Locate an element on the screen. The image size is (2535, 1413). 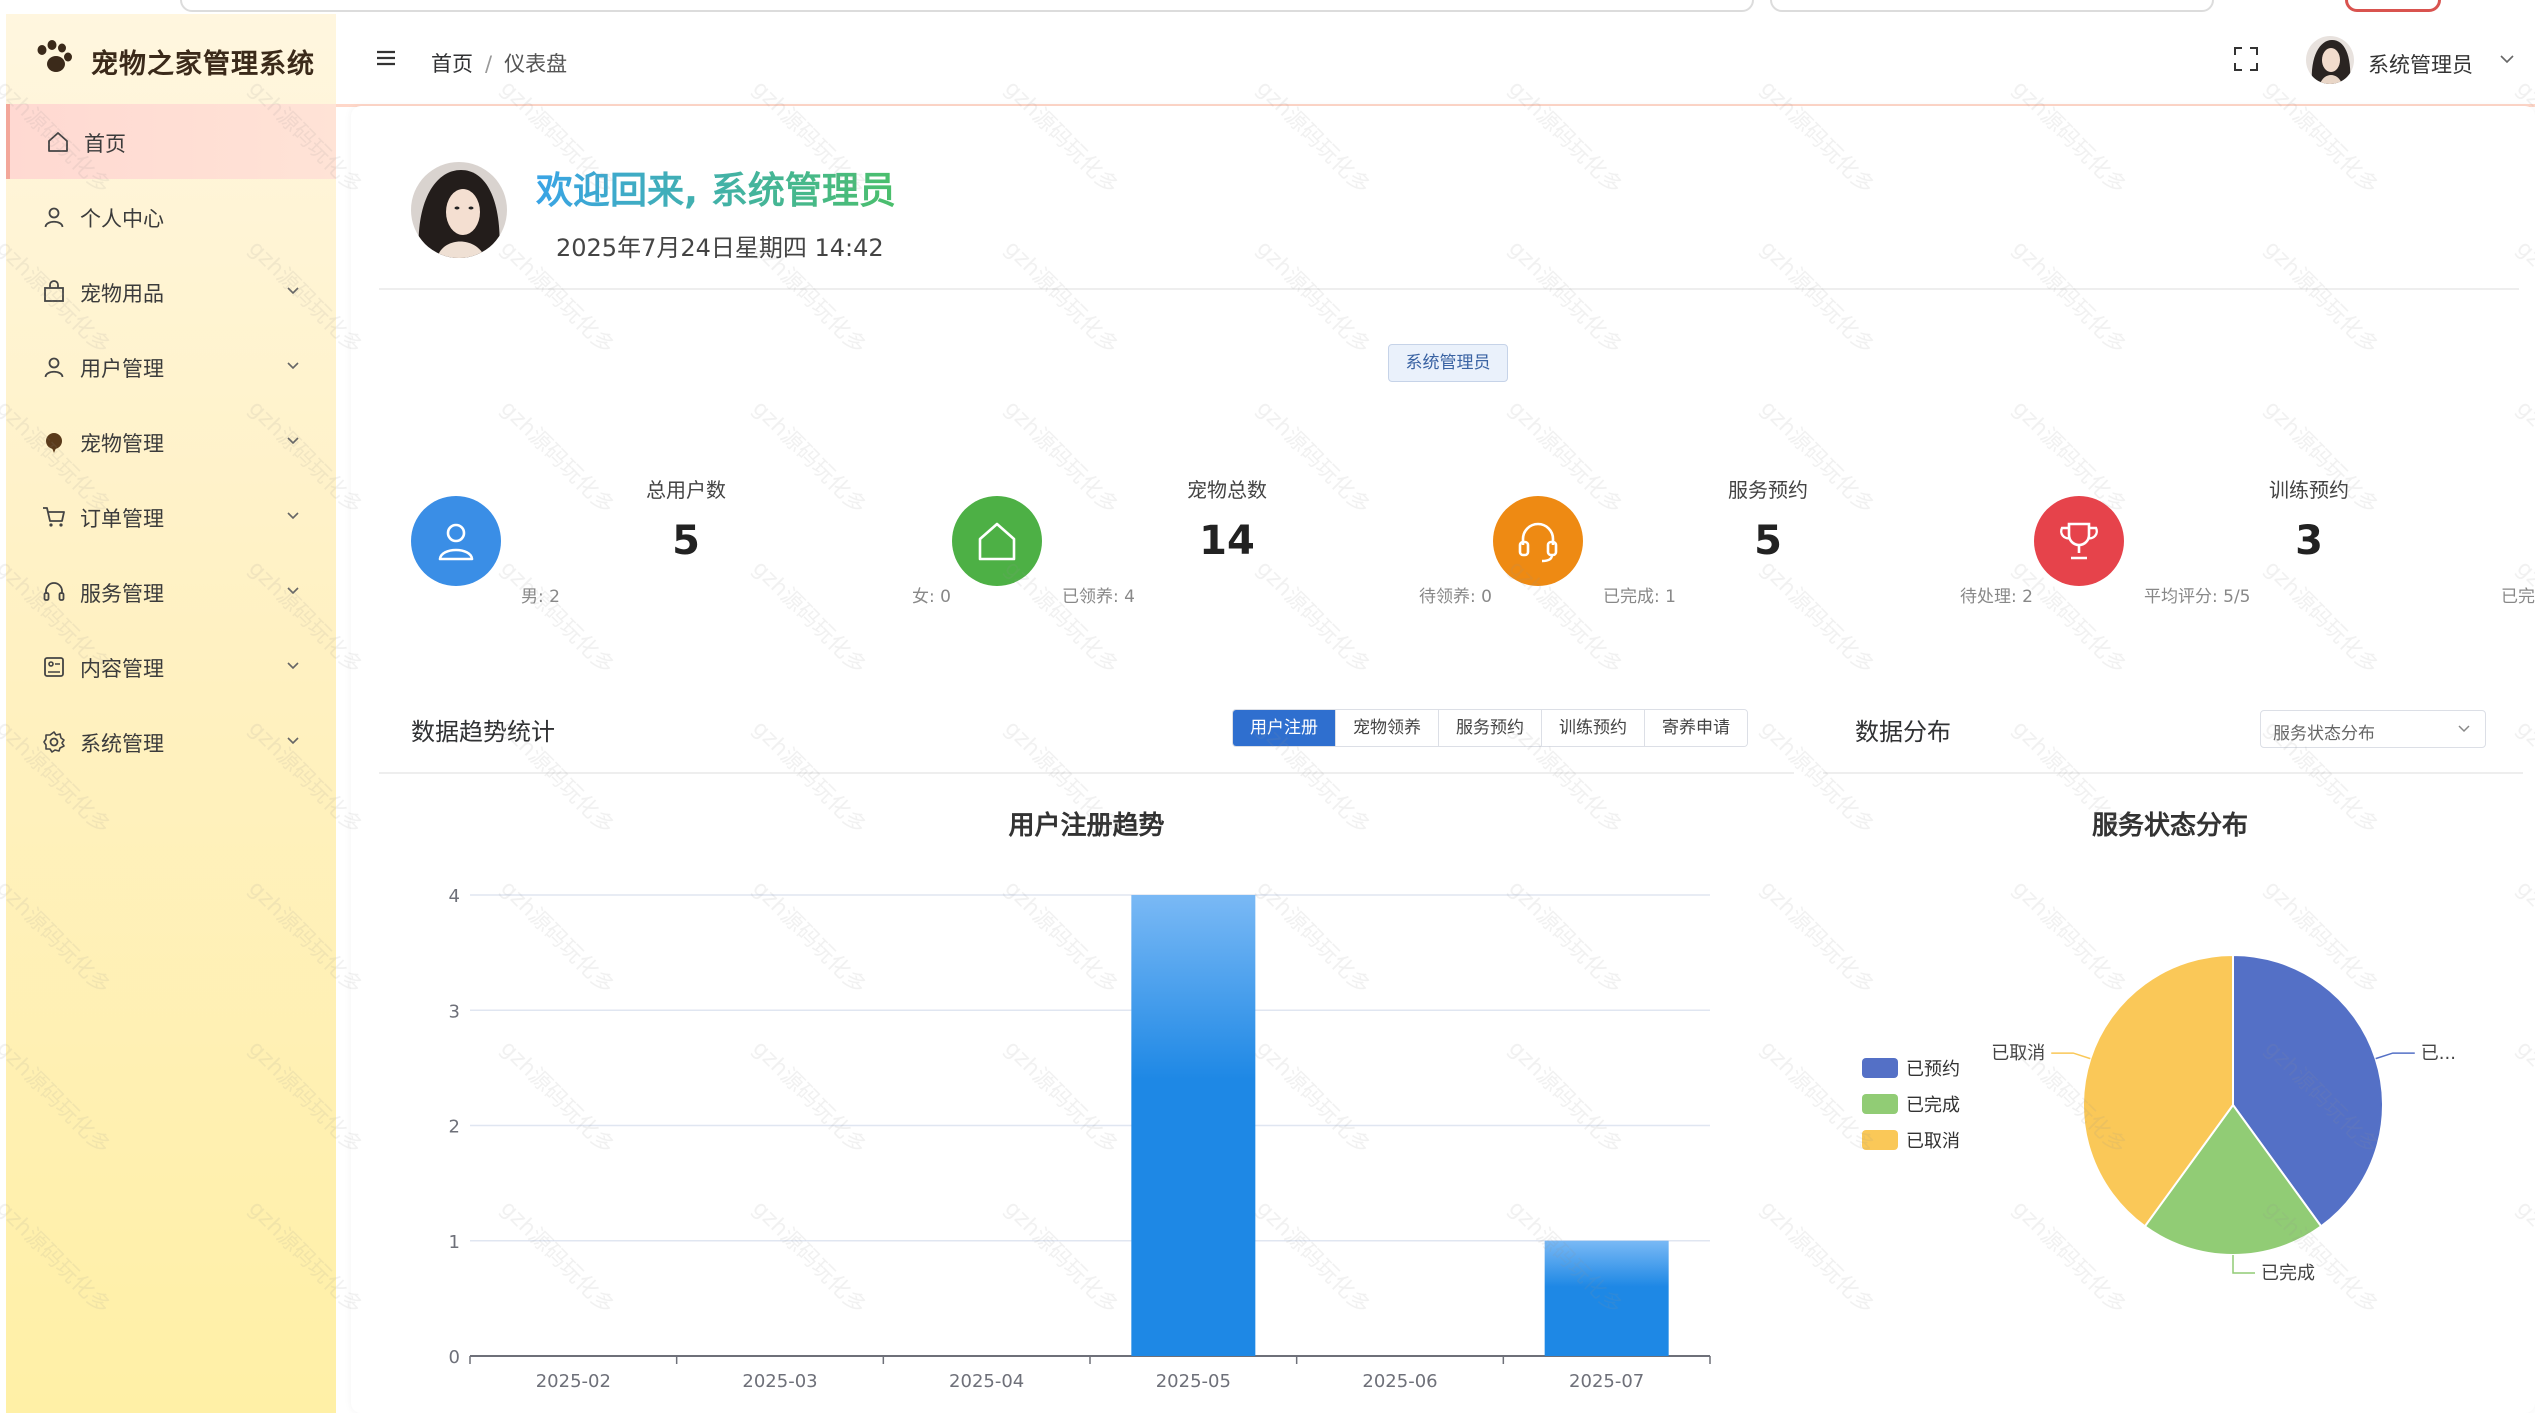
tab-pet-adoption: 宠物领养 is located at coordinates (1387, 728).